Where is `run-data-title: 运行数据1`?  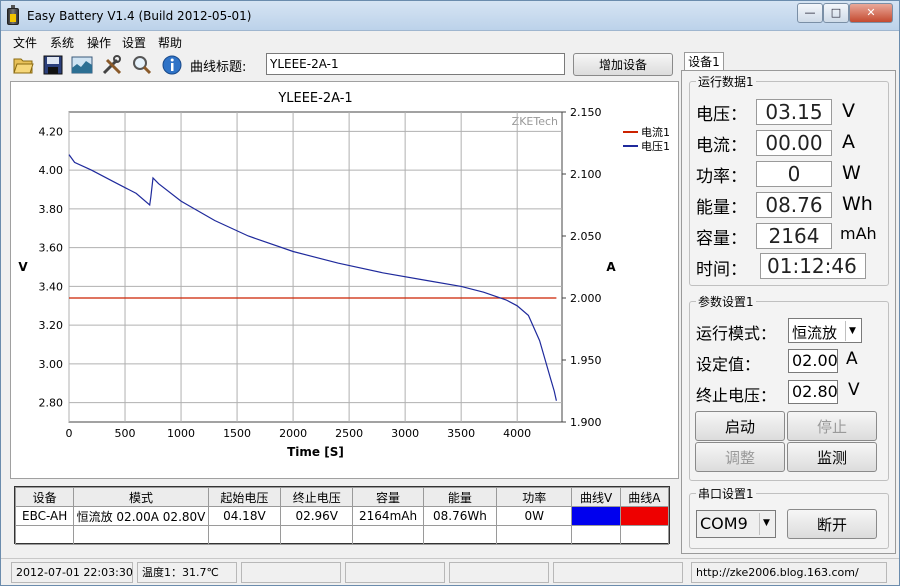 run-data-title: 运行数据1 is located at coordinates (726, 81).